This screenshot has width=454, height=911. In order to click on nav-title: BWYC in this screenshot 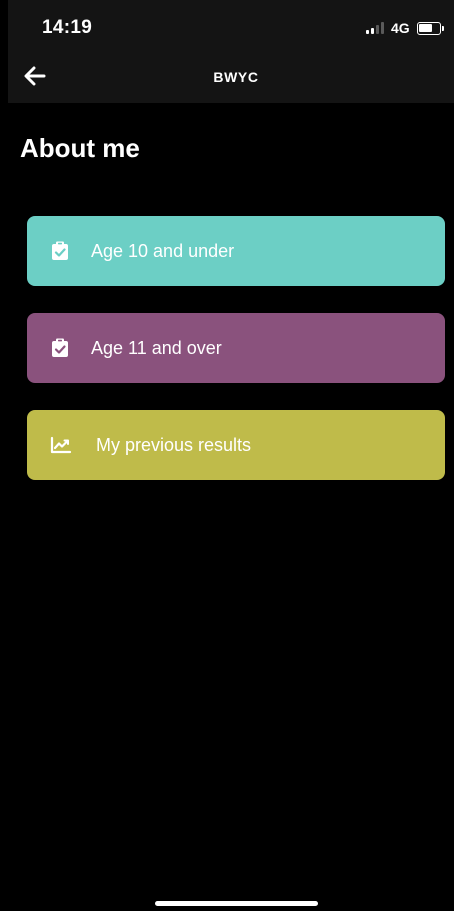, I will do `click(236, 77)`.